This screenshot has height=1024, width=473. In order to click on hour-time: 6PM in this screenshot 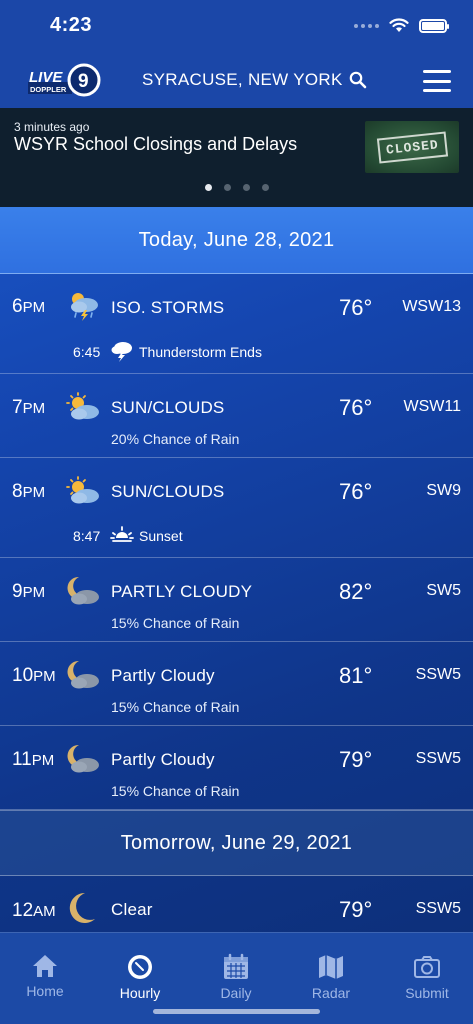, I will do `click(29, 306)`.